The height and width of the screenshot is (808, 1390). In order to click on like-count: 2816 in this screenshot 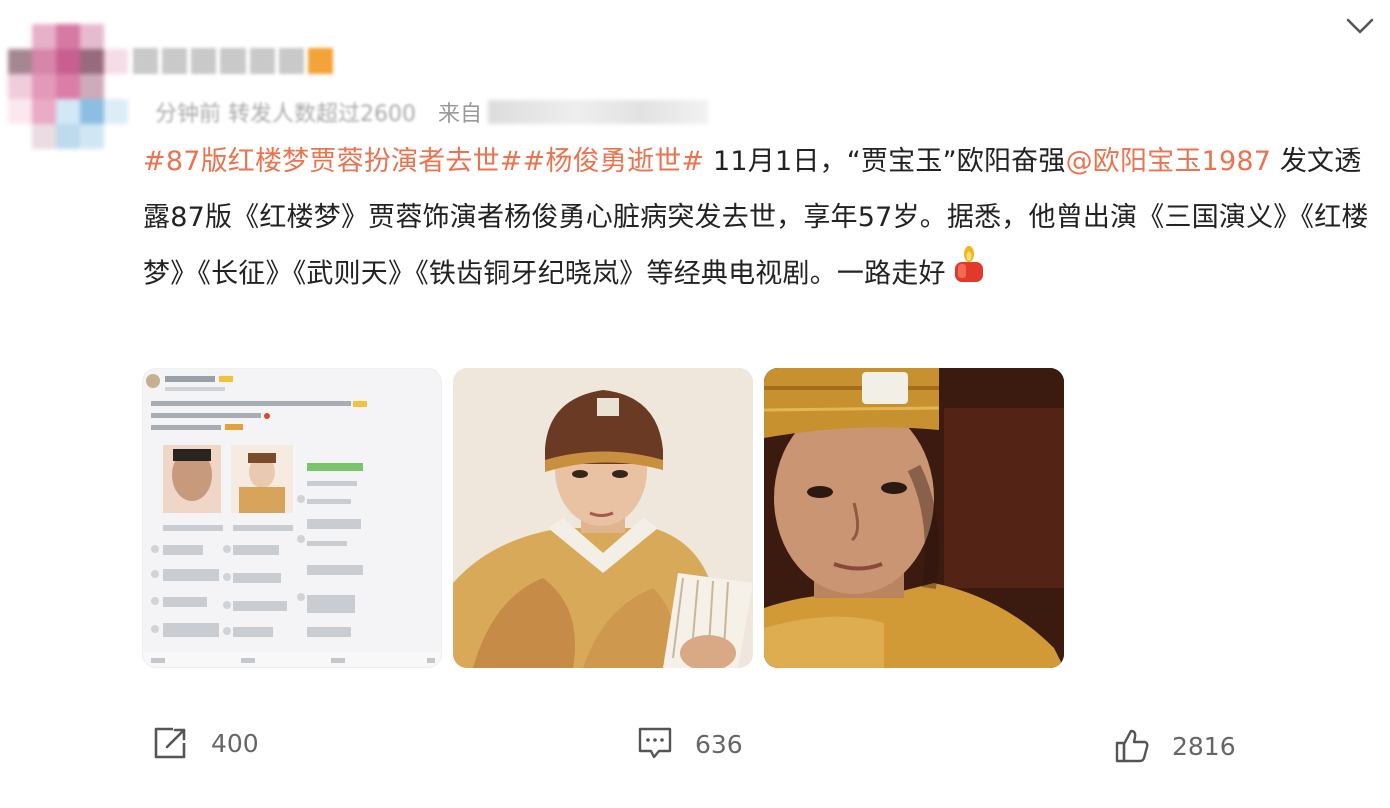, I will do `click(1204, 746)`.